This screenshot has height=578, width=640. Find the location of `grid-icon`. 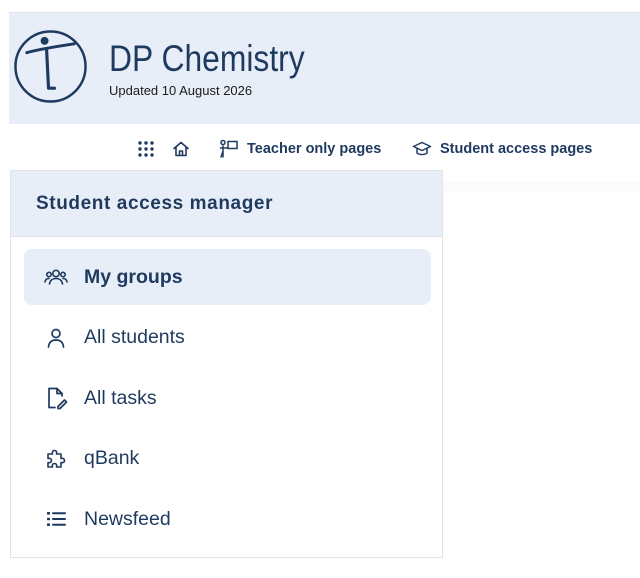

grid-icon is located at coordinates (146, 149).